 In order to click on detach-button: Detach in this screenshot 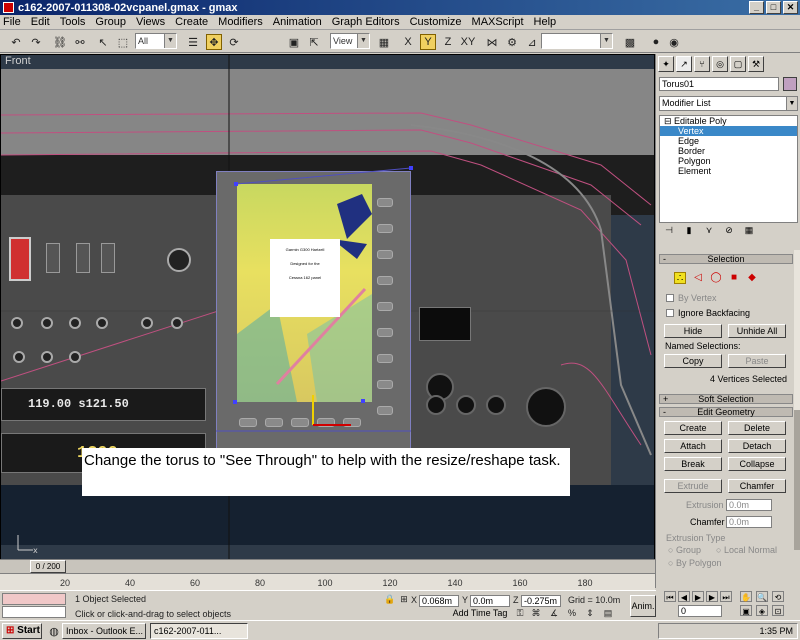, I will do `click(757, 446)`.